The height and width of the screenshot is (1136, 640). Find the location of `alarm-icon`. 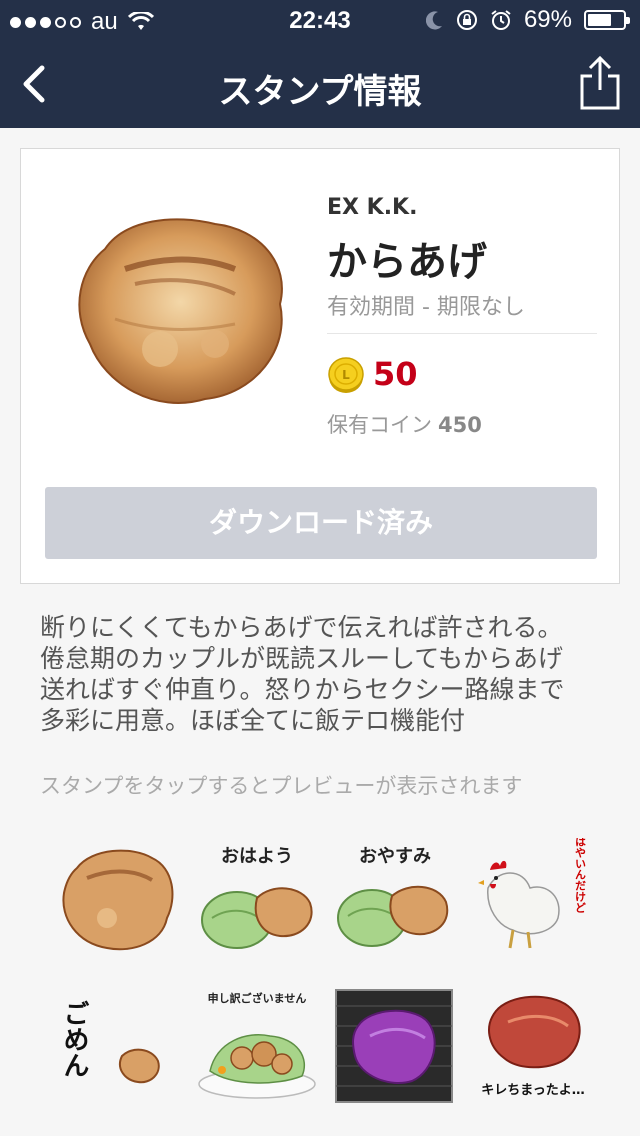

alarm-icon is located at coordinates (501, 20).